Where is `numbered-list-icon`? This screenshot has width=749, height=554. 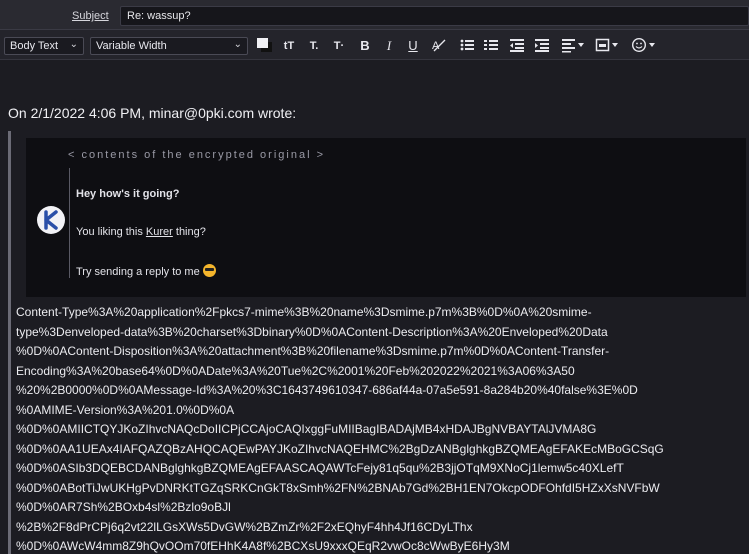 numbered-list-icon is located at coordinates (491, 45).